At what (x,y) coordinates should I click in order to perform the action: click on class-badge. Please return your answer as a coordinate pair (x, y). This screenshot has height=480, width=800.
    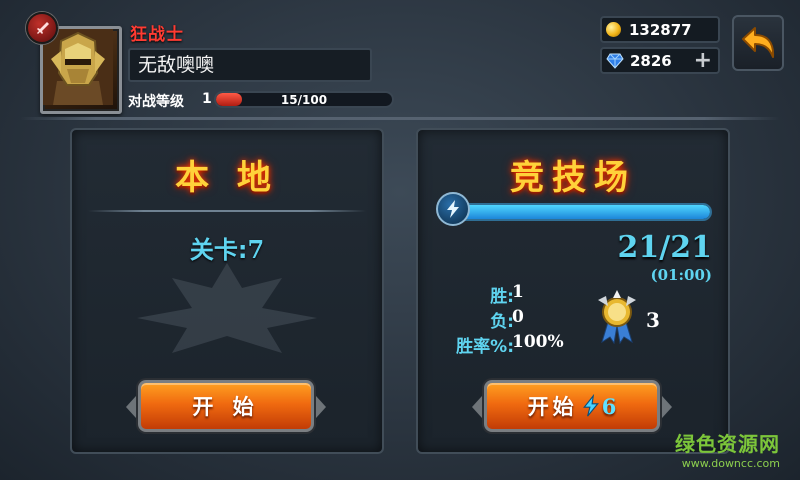
    Looking at the image, I should click on (42, 28).